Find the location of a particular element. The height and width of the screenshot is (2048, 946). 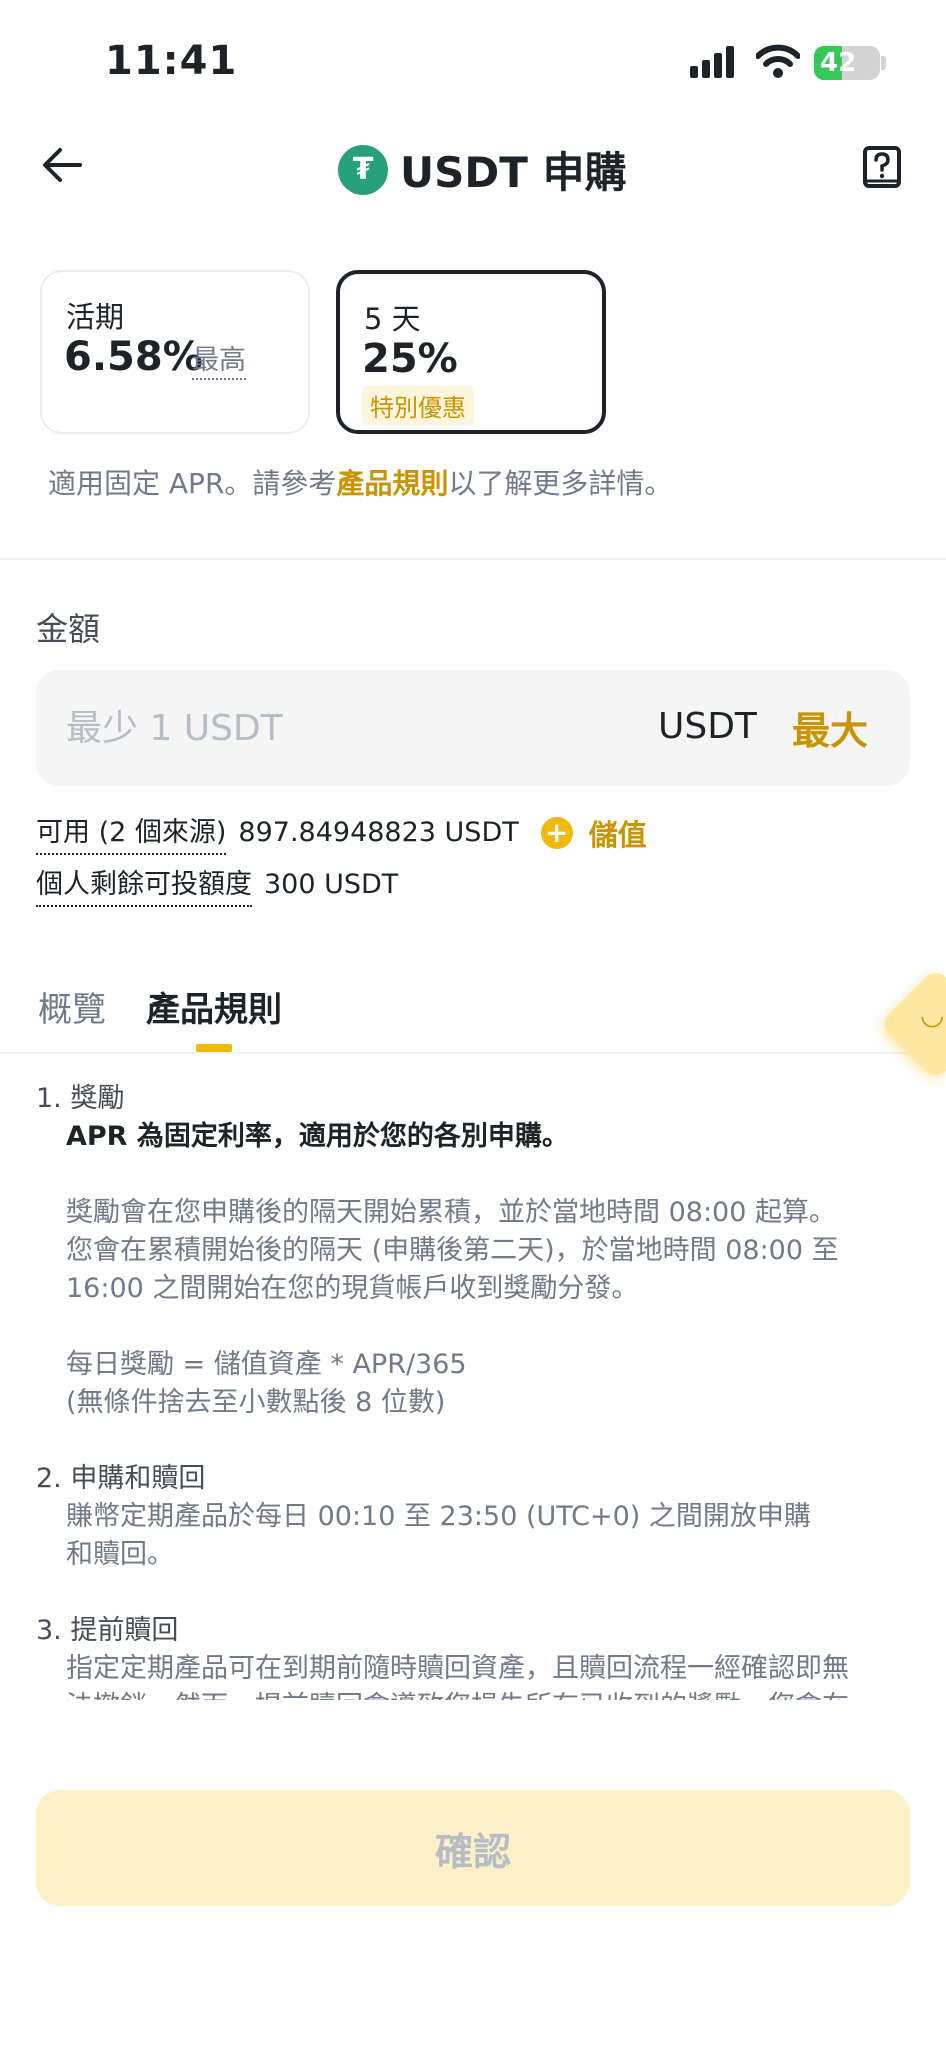

max-button: 最大 is located at coordinates (830, 727).